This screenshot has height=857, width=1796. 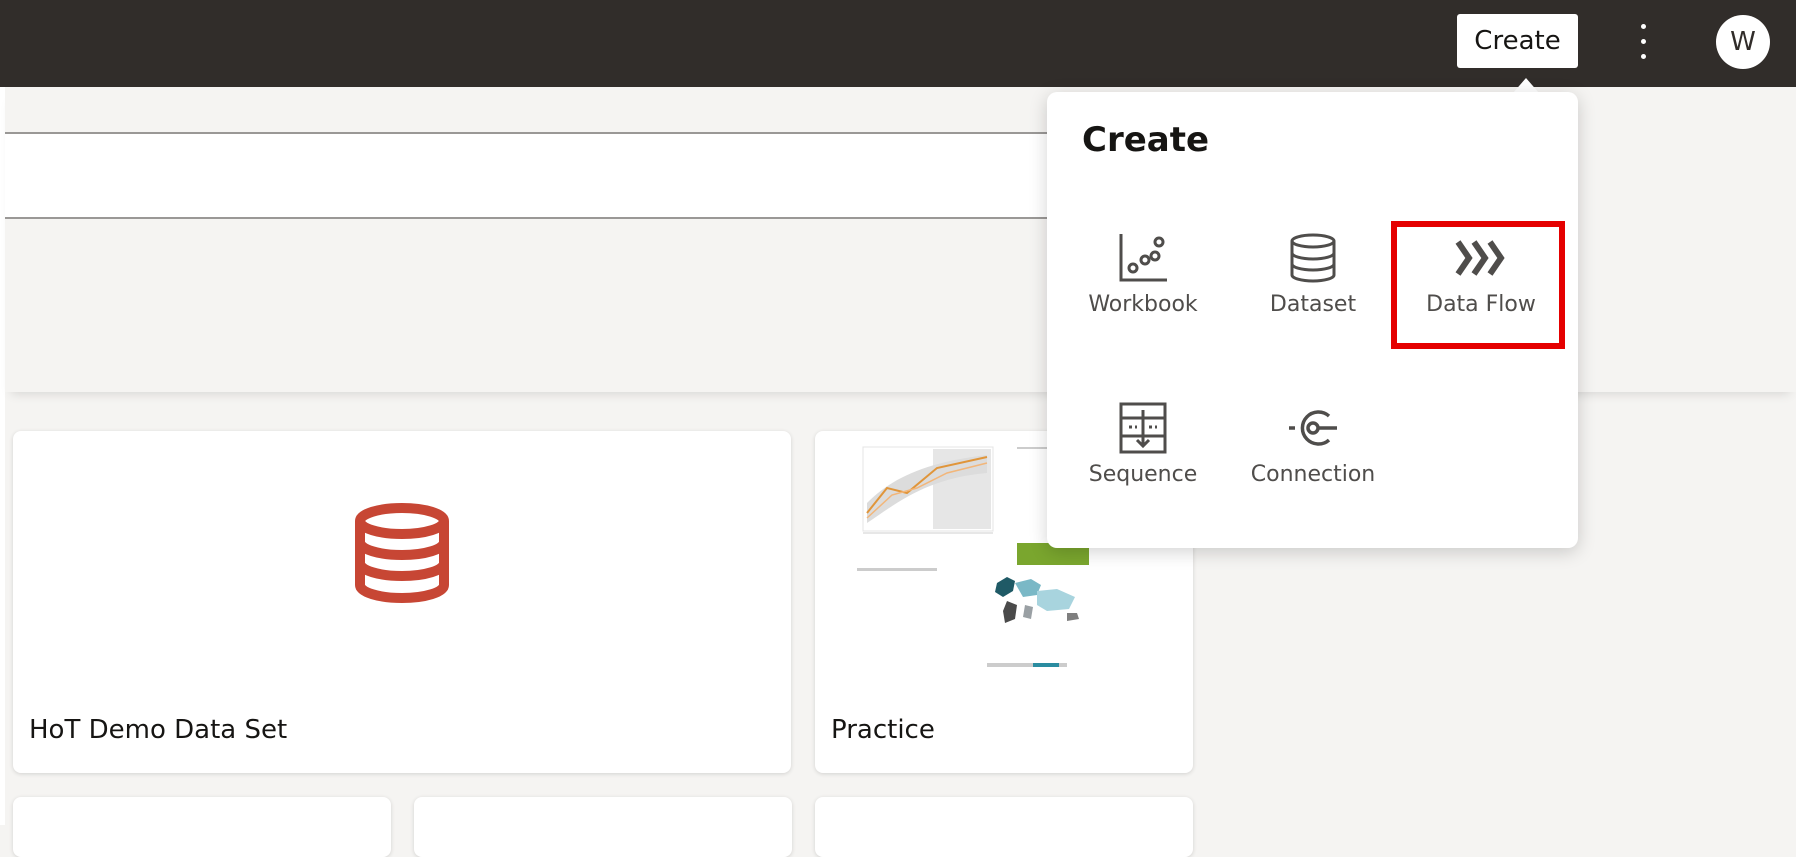 I want to click on create-data-flow-item: Data Flow, so click(x=1481, y=287).